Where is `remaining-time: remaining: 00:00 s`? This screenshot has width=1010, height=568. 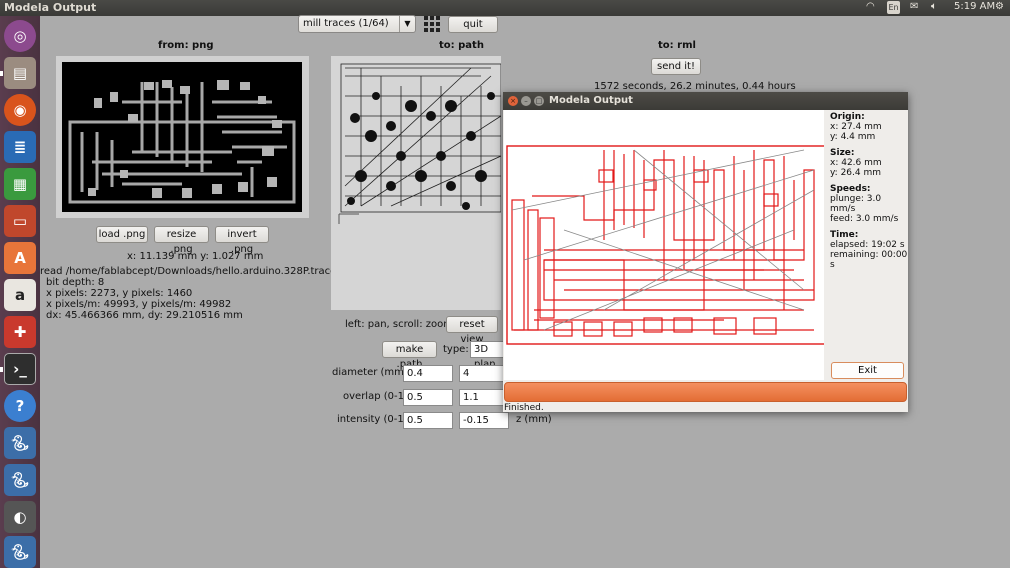
remaining-time: remaining: 00:00 s is located at coordinates (869, 260).